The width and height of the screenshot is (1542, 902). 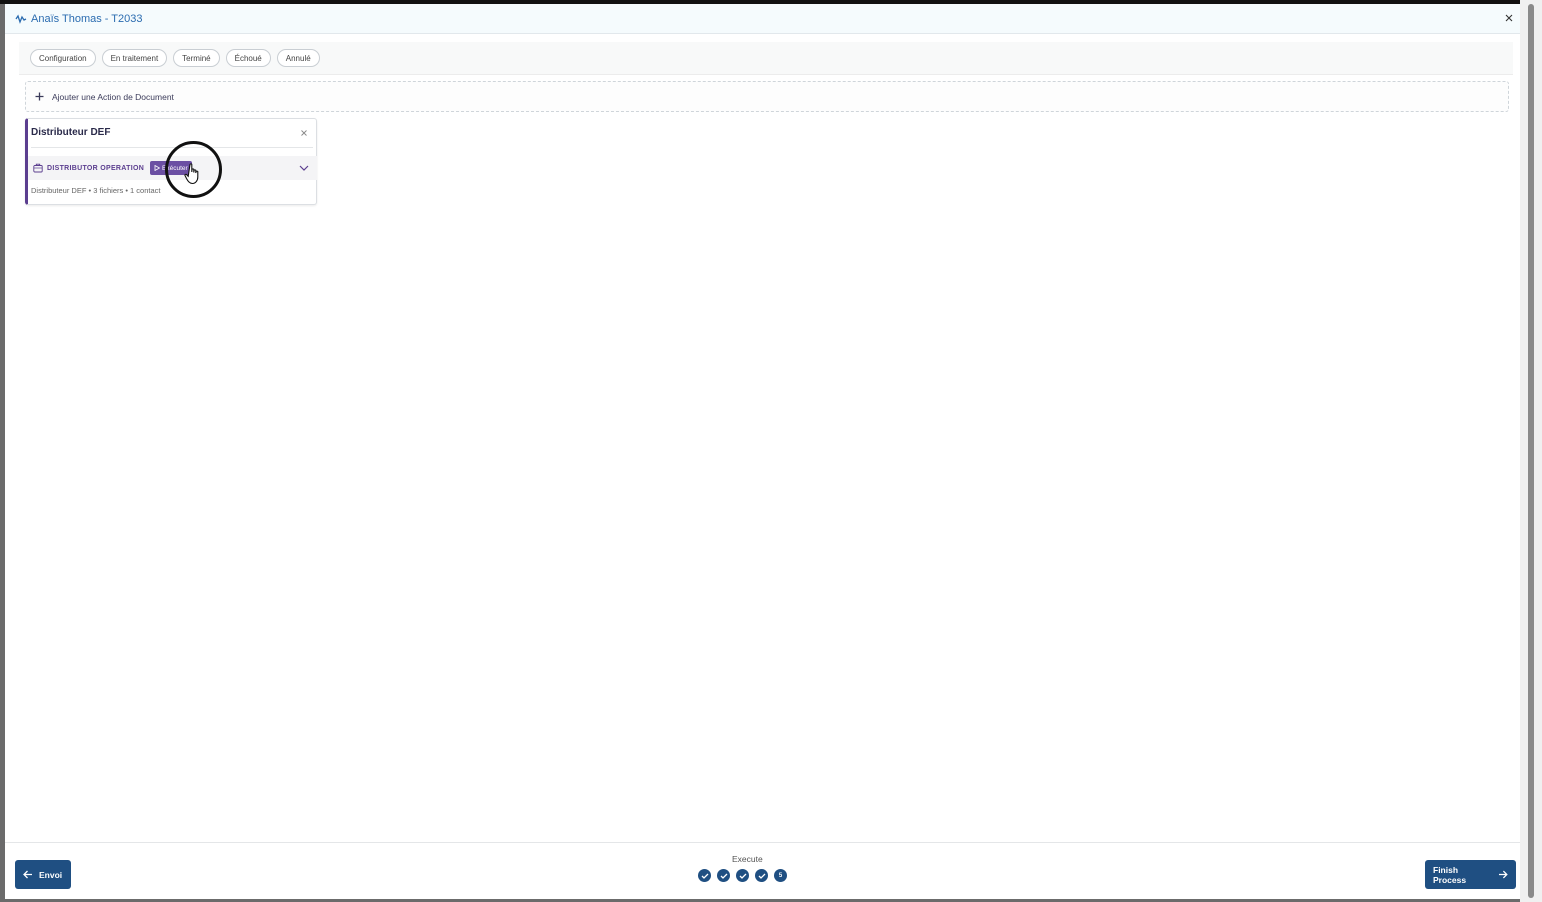 What do you see at coordinates (1470, 874) in the screenshot?
I see `finish-process-button: Finish Process` at bounding box center [1470, 874].